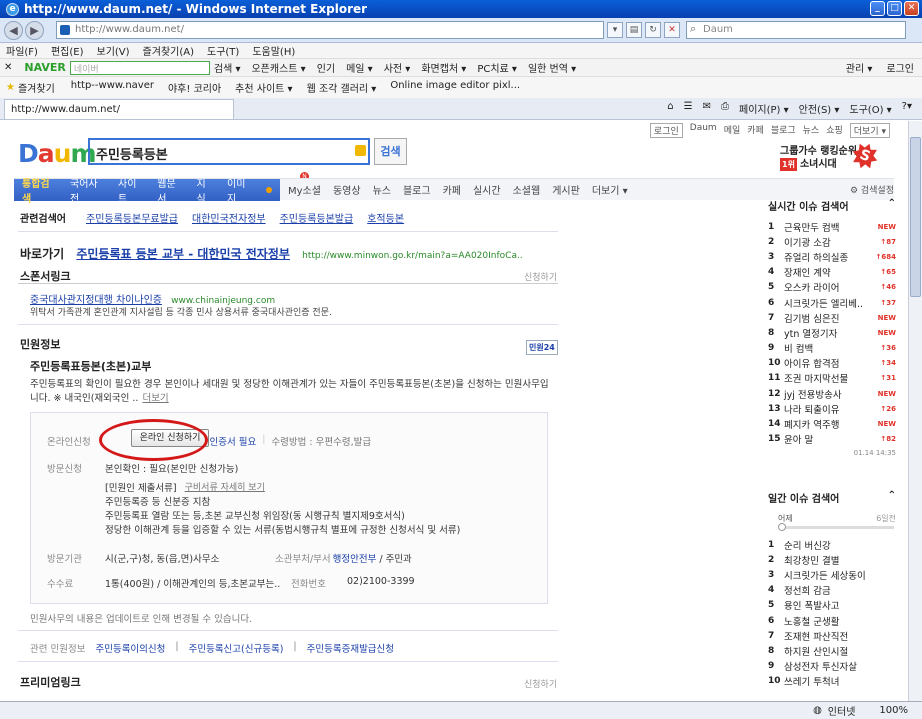 The height and width of the screenshot is (719, 922). I want to click on issue-text: 삼성전자 투신자살, so click(820, 666).